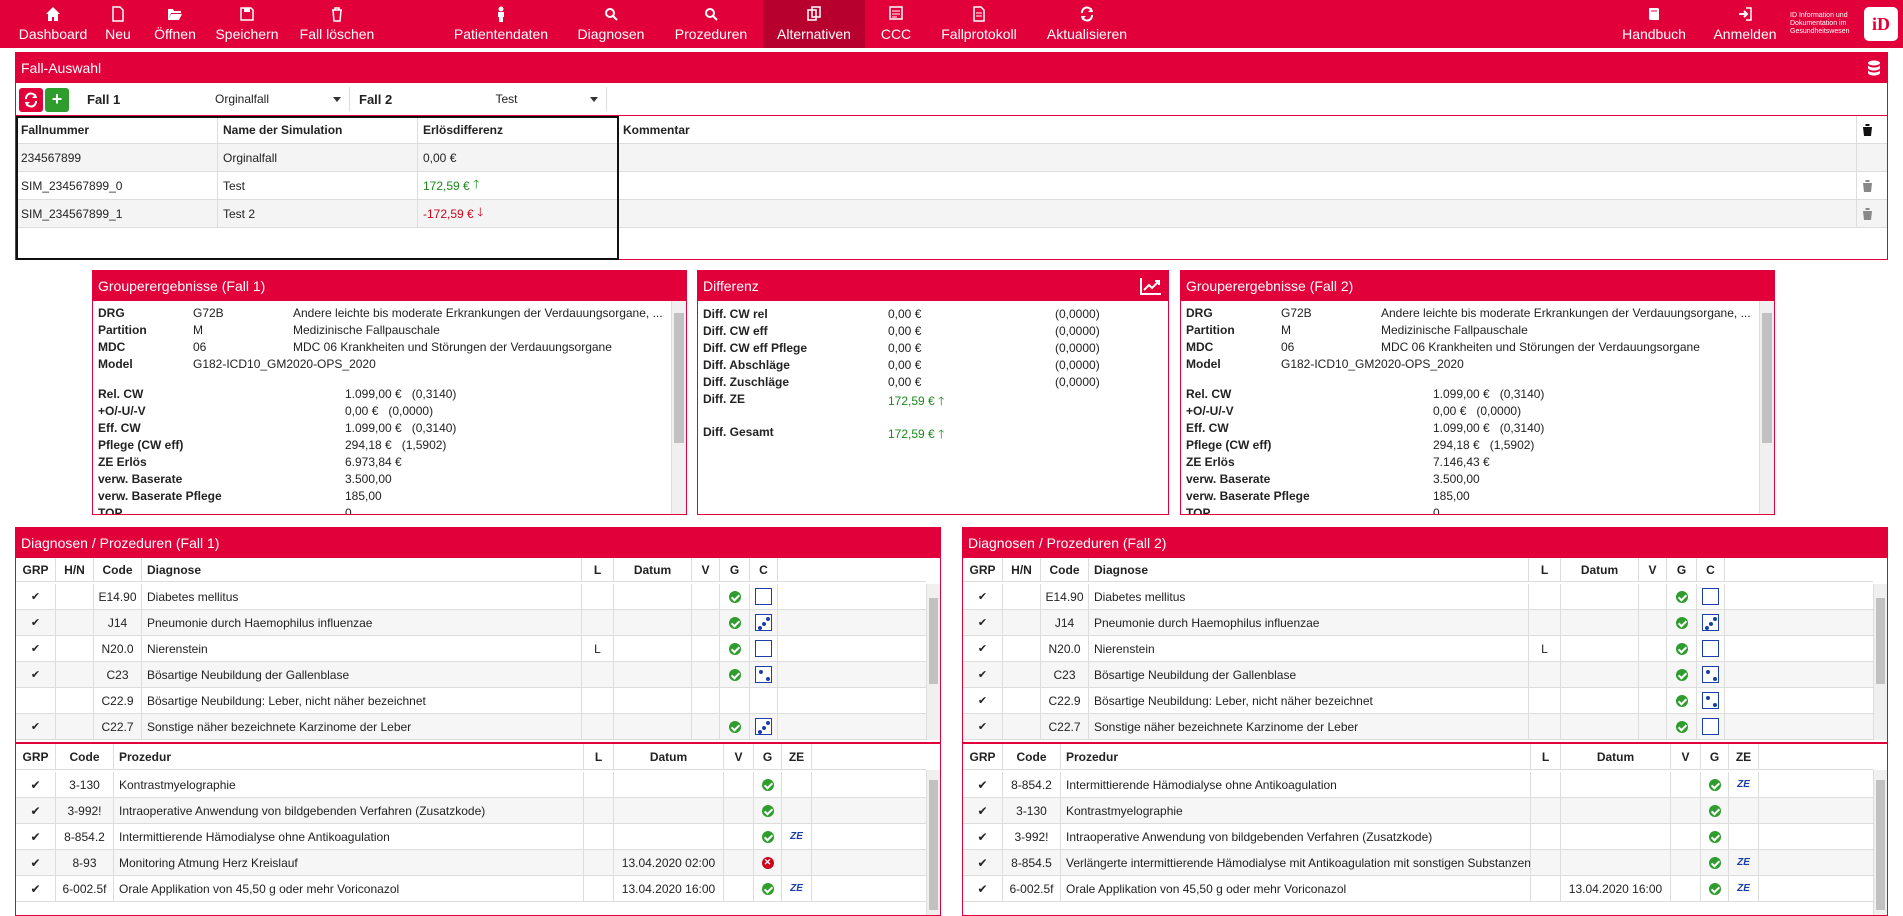 The height and width of the screenshot is (916, 1903). Describe the element at coordinates (31, 99) in the screenshot. I see `refresh-button` at that location.